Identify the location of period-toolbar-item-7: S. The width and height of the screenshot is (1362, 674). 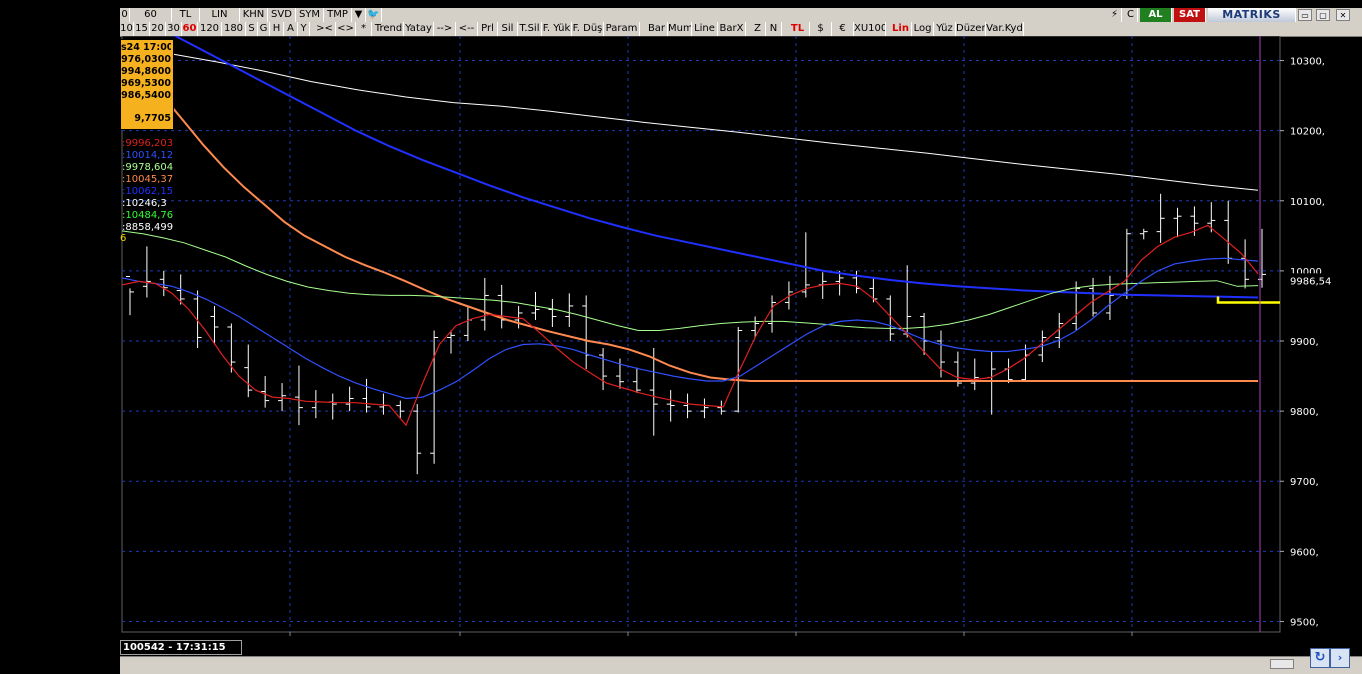
(252, 29).